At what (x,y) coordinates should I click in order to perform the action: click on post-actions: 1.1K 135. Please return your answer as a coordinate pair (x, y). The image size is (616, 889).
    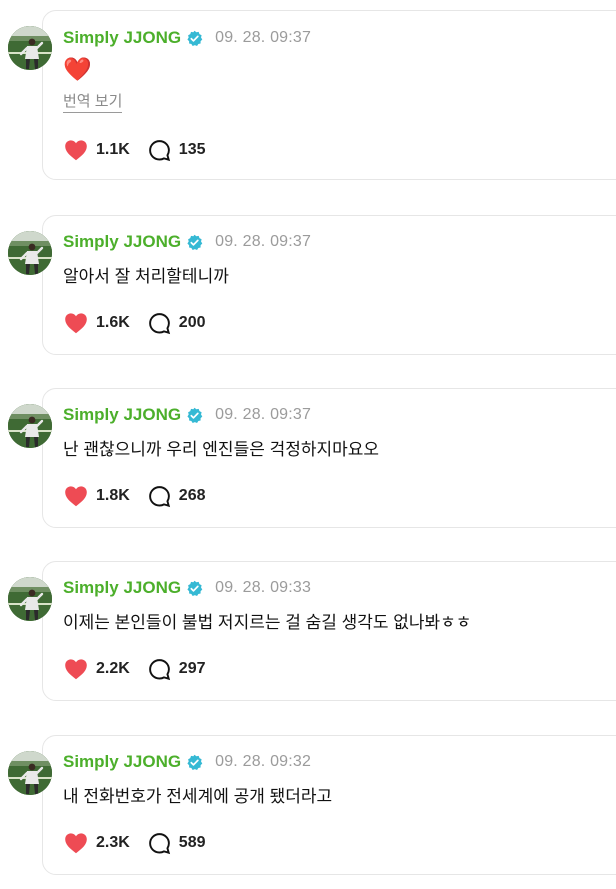
    Looking at the image, I should click on (144, 150).